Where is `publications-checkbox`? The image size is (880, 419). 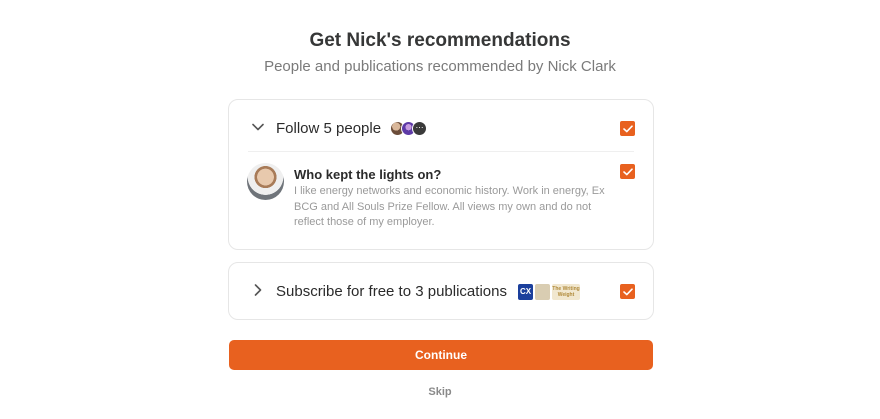 publications-checkbox is located at coordinates (627, 291).